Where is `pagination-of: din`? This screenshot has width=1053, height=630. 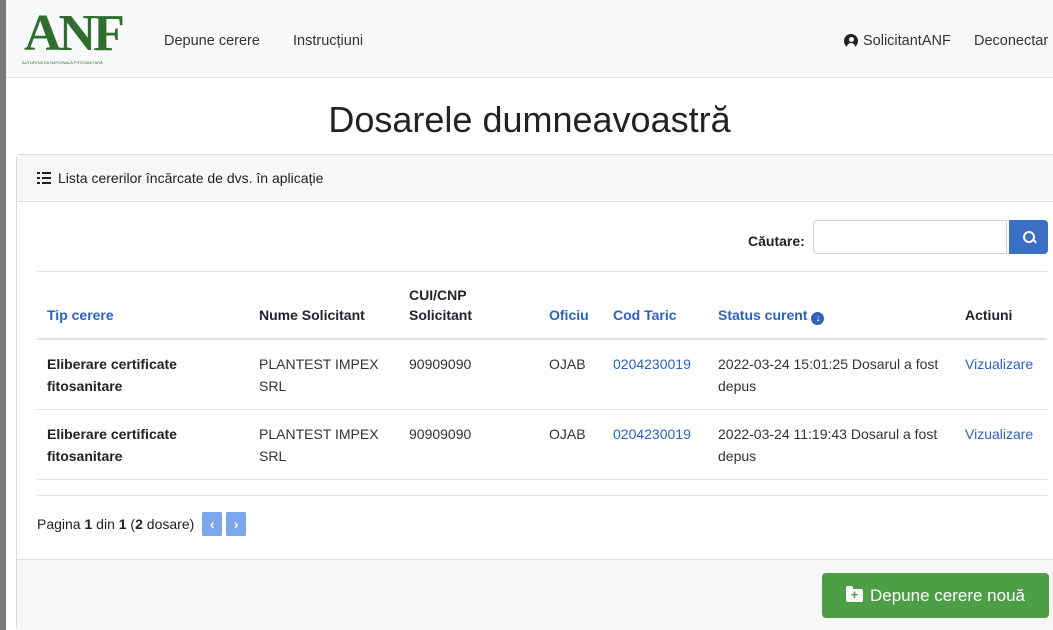
pagination-of: din is located at coordinates (105, 524).